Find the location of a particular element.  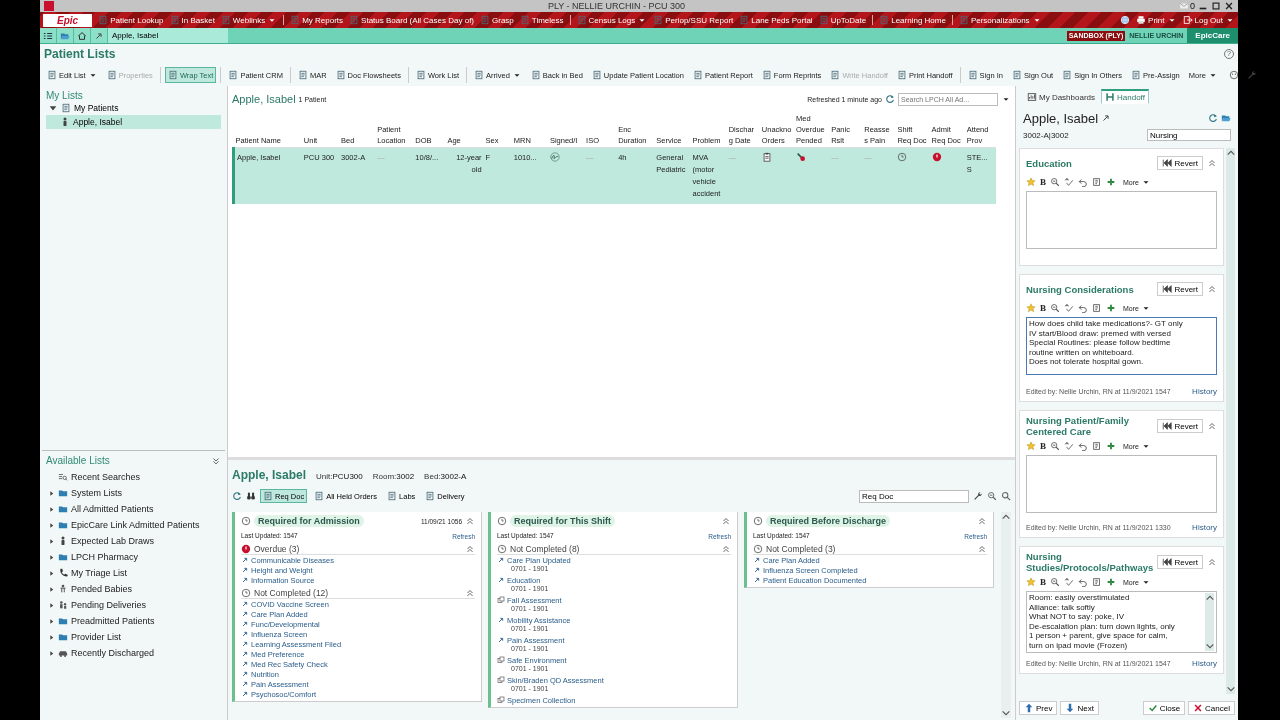

signature-icon is located at coordinates (554, 157).